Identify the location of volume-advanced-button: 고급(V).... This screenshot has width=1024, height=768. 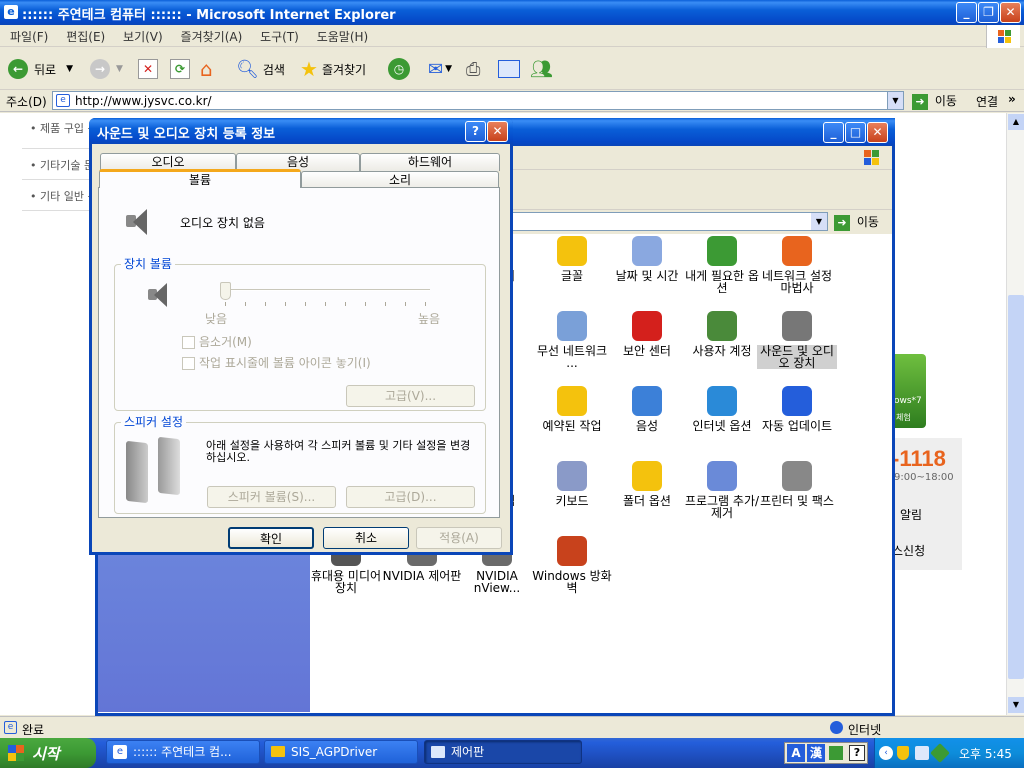
(410, 396).